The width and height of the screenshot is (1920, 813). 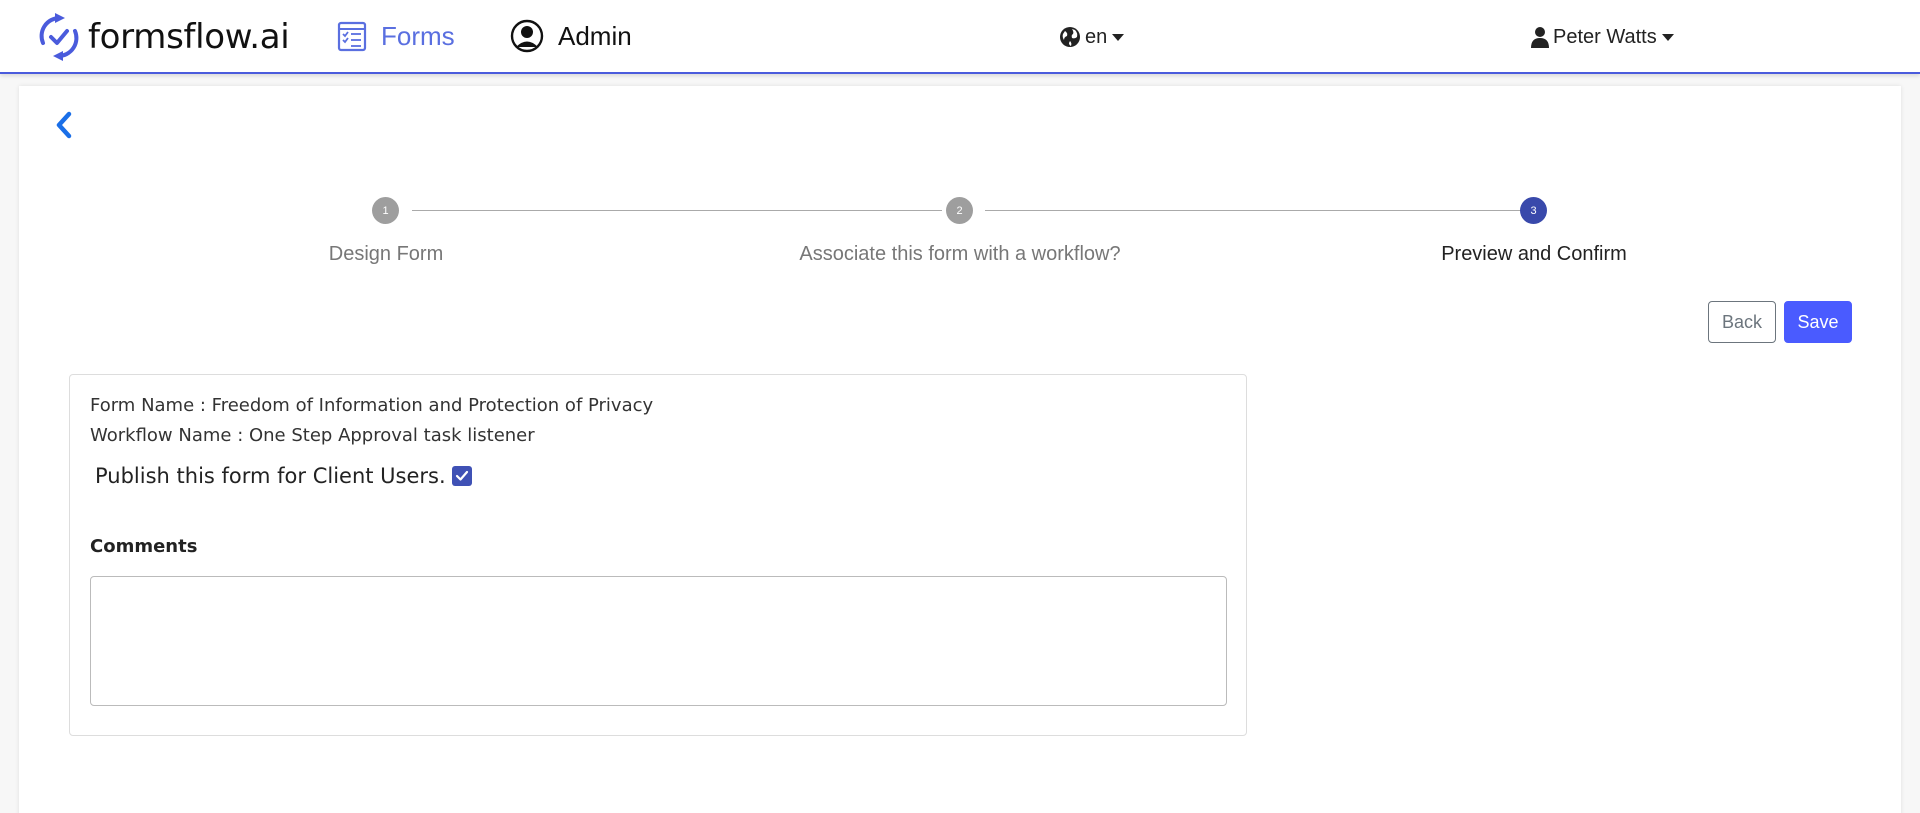 I want to click on back-button: Back, so click(x=1742, y=322).